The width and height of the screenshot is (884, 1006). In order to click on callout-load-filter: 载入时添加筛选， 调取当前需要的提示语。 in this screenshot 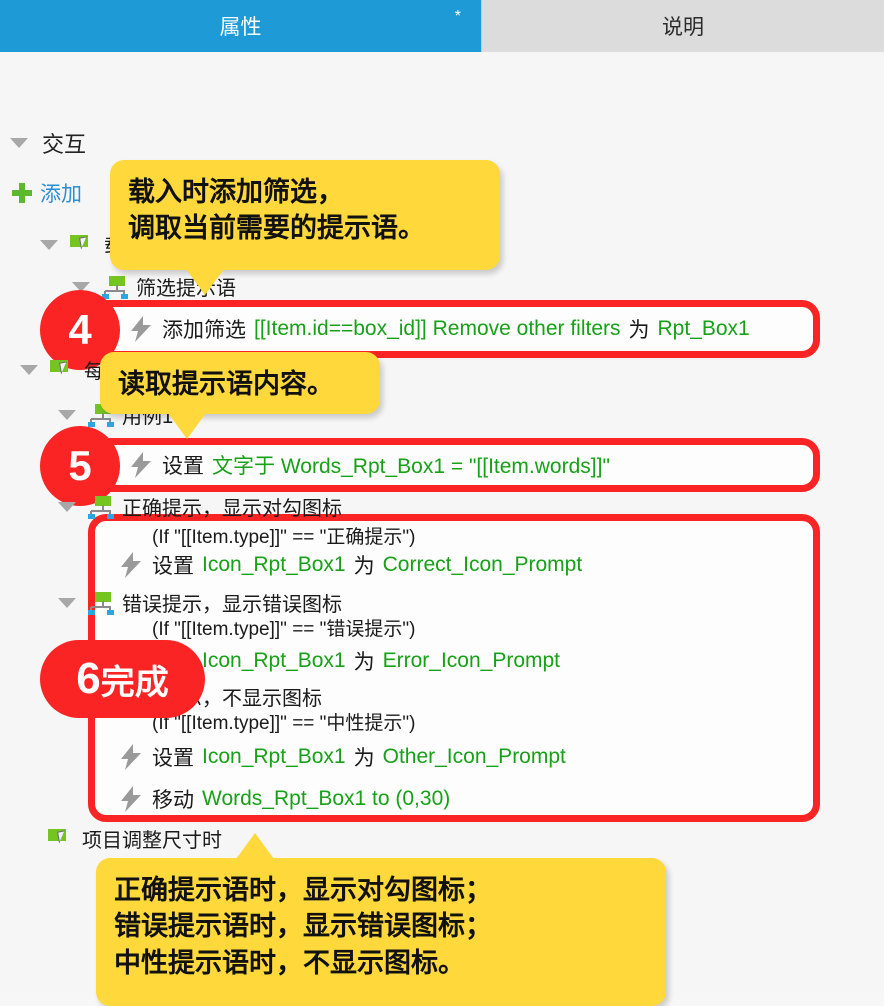, I will do `click(305, 215)`.